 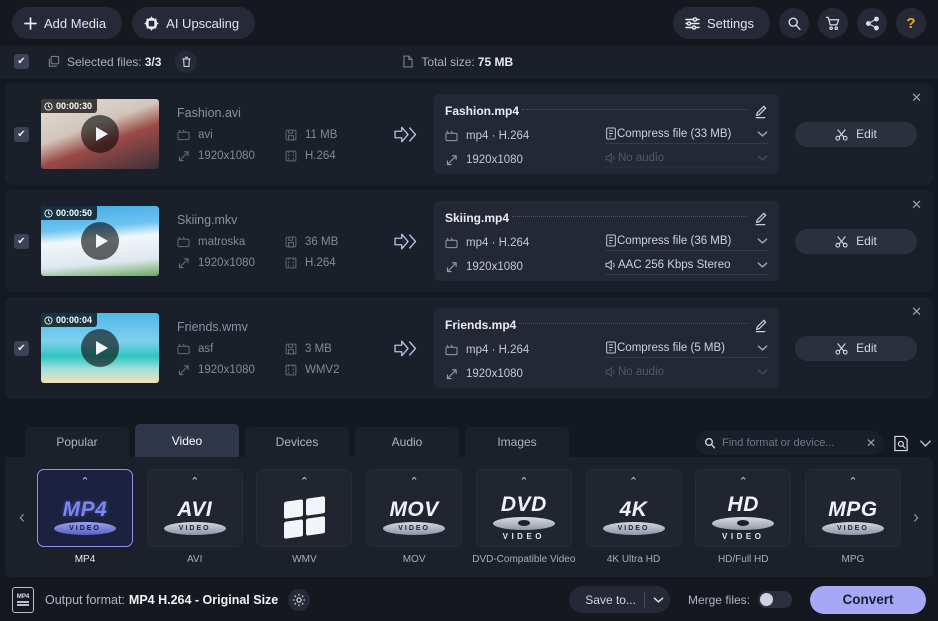 I want to click on format-card-mp4: ⌃ MP4 VIDEO MP4, so click(x=85, y=517).